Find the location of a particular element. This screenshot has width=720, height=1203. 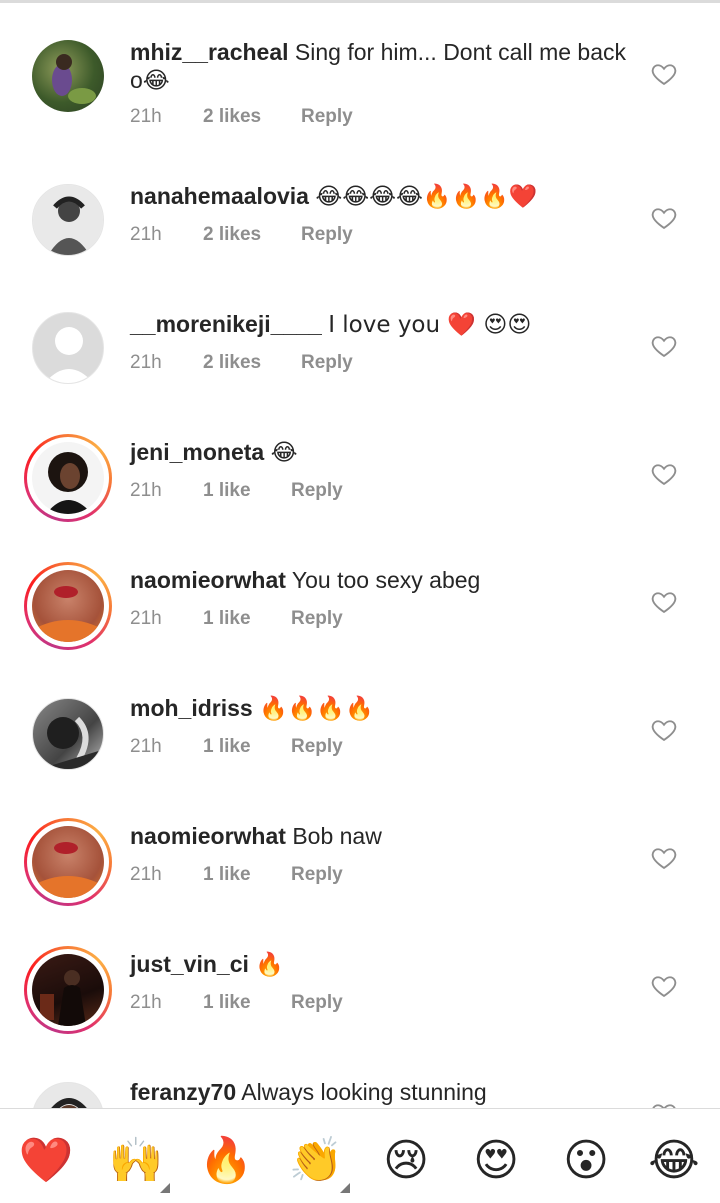

comment-username: jeni_moneta is located at coordinates (197, 452).